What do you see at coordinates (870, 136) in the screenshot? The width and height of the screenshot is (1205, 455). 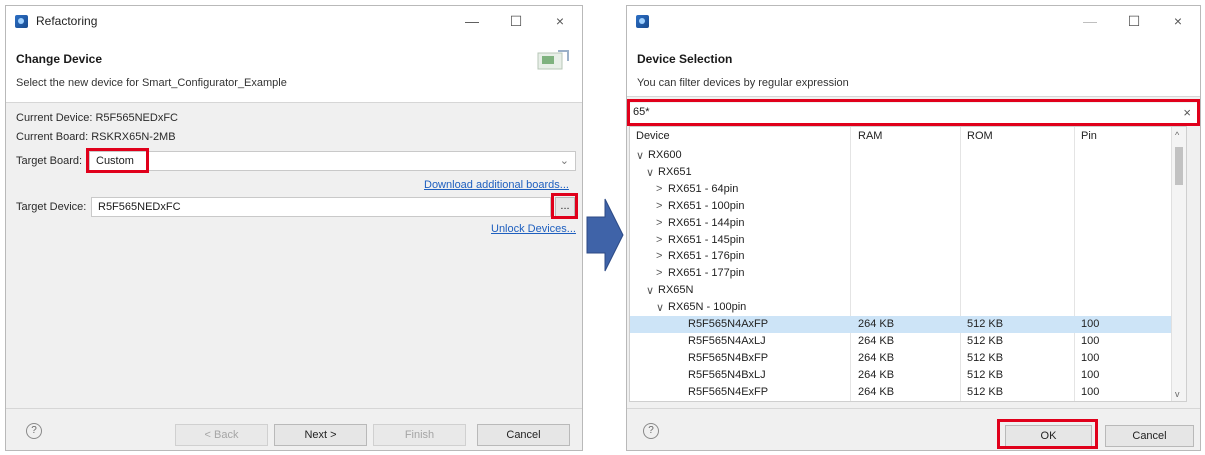 I see `column-header-ram: RAM` at bounding box center [870, 136].